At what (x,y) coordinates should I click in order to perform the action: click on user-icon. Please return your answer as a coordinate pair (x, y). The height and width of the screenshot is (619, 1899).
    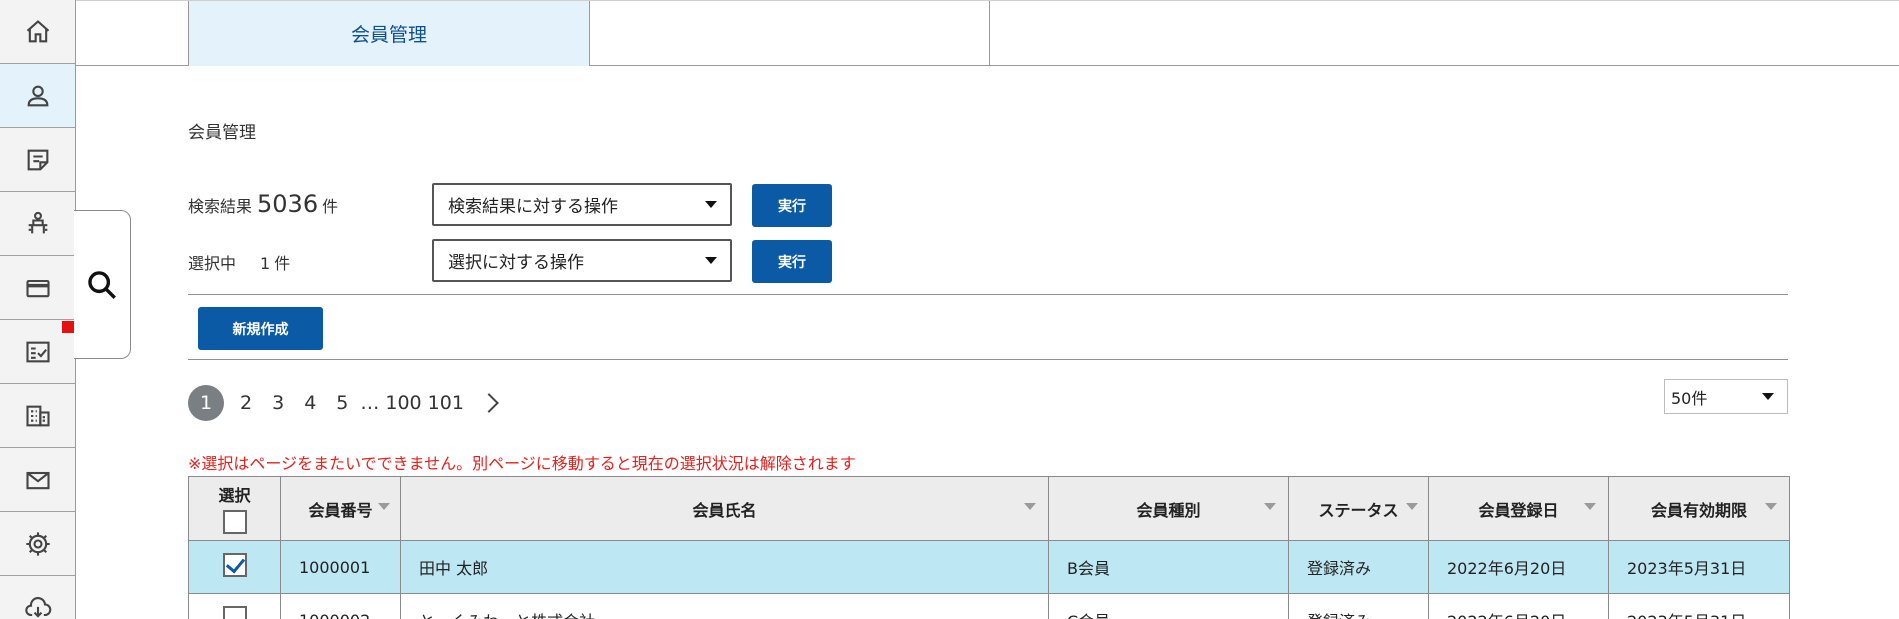
    Looking at the image, I should click on (37, 95).